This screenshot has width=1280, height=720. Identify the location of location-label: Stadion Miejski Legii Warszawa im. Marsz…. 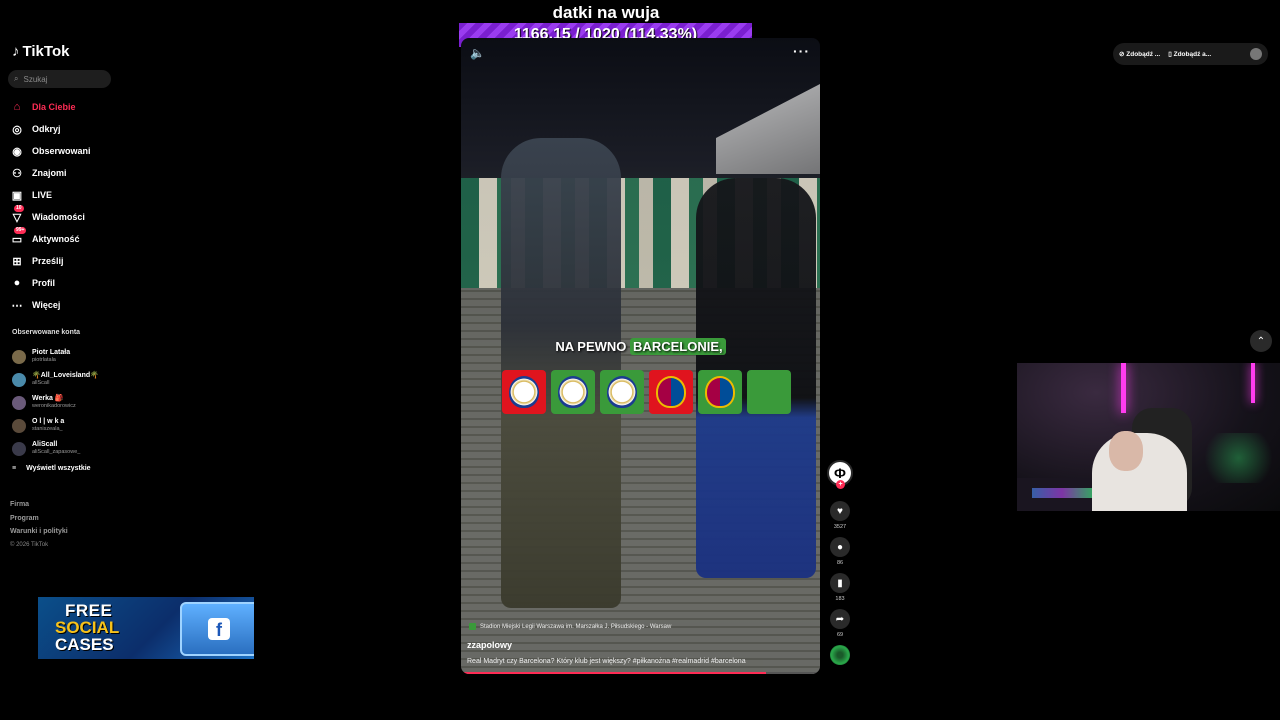
(576, 626).